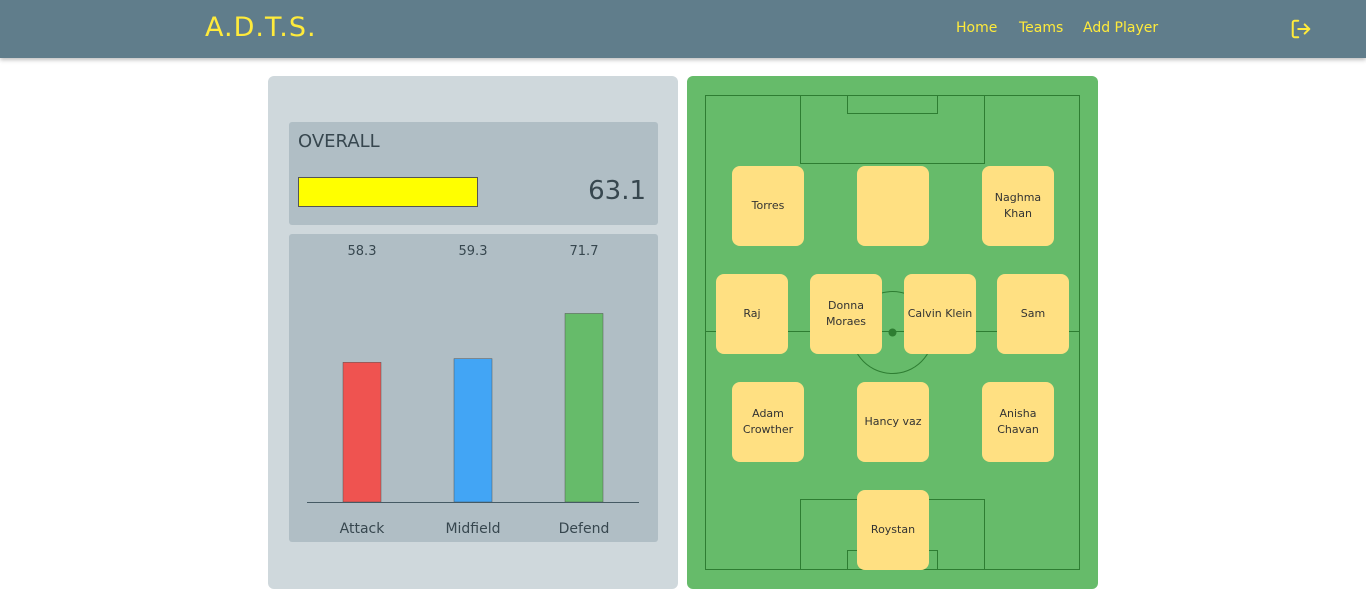  I want to click on player-name: Calvin Klein, so click(940, 313).